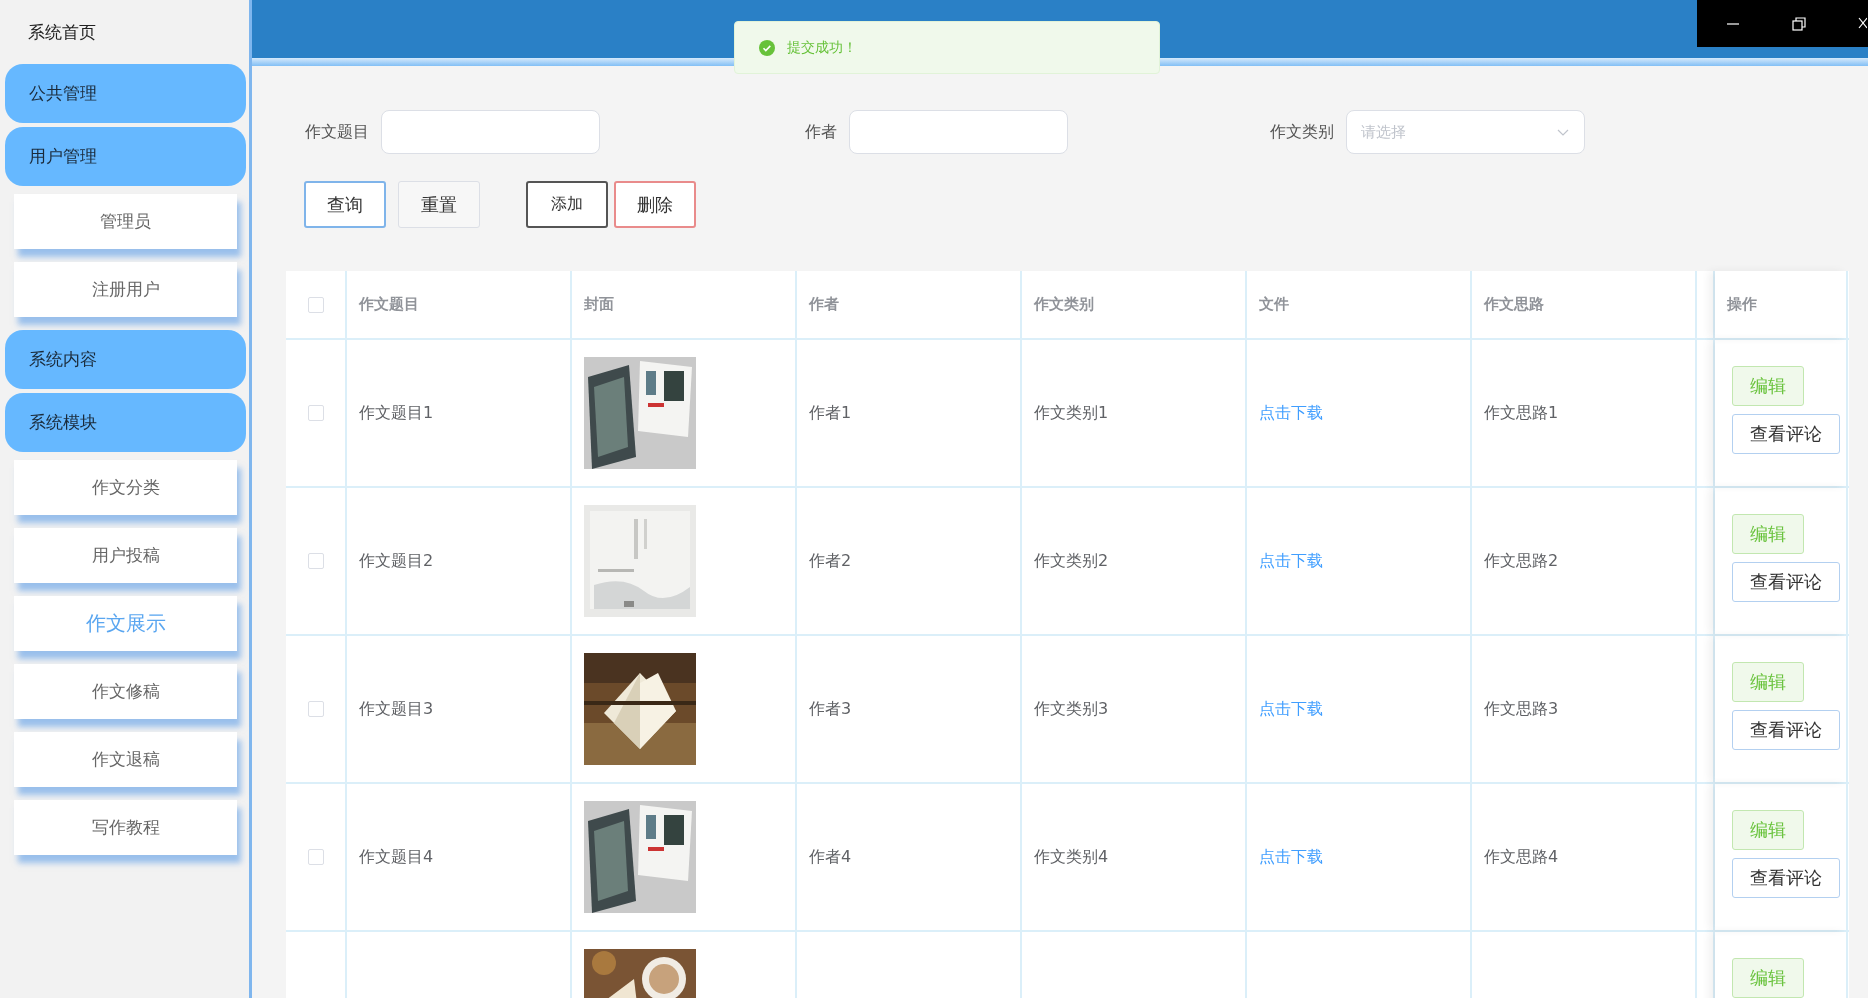 The height and width of the screenshot is (998, 1868). I want to click on menu-group: 公共管理, so click(125, 93).